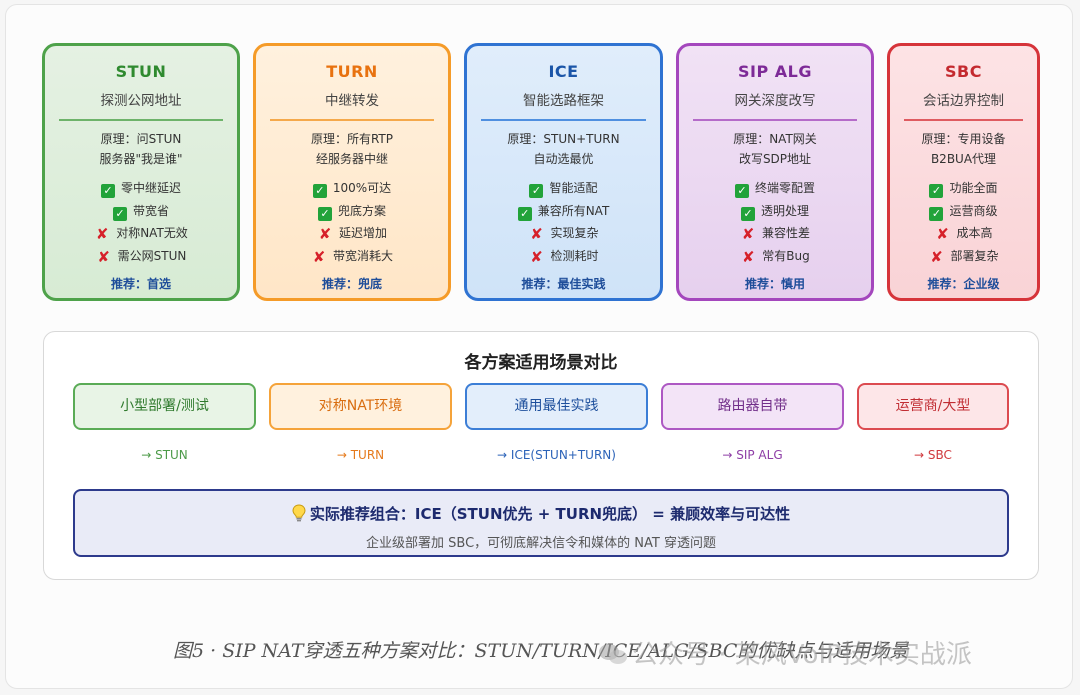 The height and width of the screenshot is (695, 1080). Describe the element at coordinates (775, 256) in the screenshot. I see `con-item: ✘ 常有Bug` at that location.